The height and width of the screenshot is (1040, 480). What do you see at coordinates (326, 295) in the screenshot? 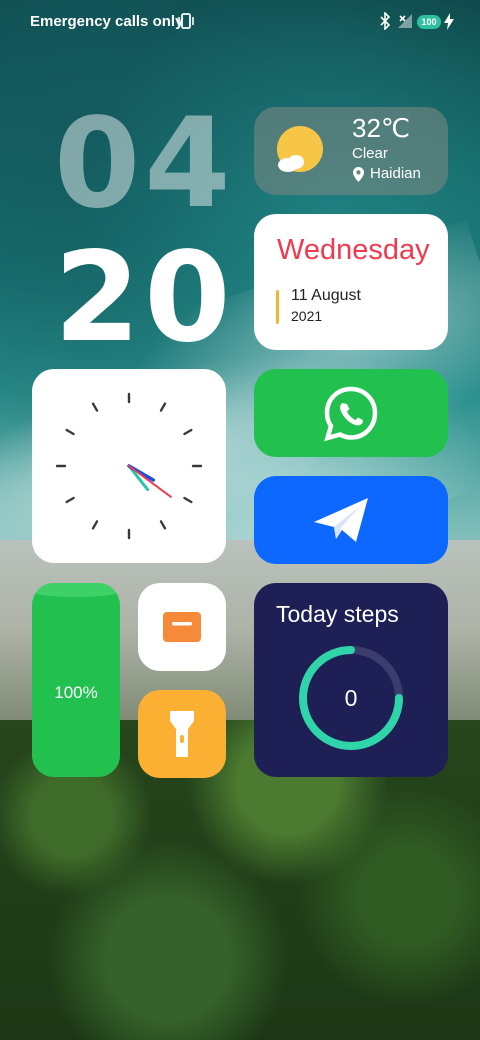
I see `calendar-date: 11 August` at bounding box center [326, 295].